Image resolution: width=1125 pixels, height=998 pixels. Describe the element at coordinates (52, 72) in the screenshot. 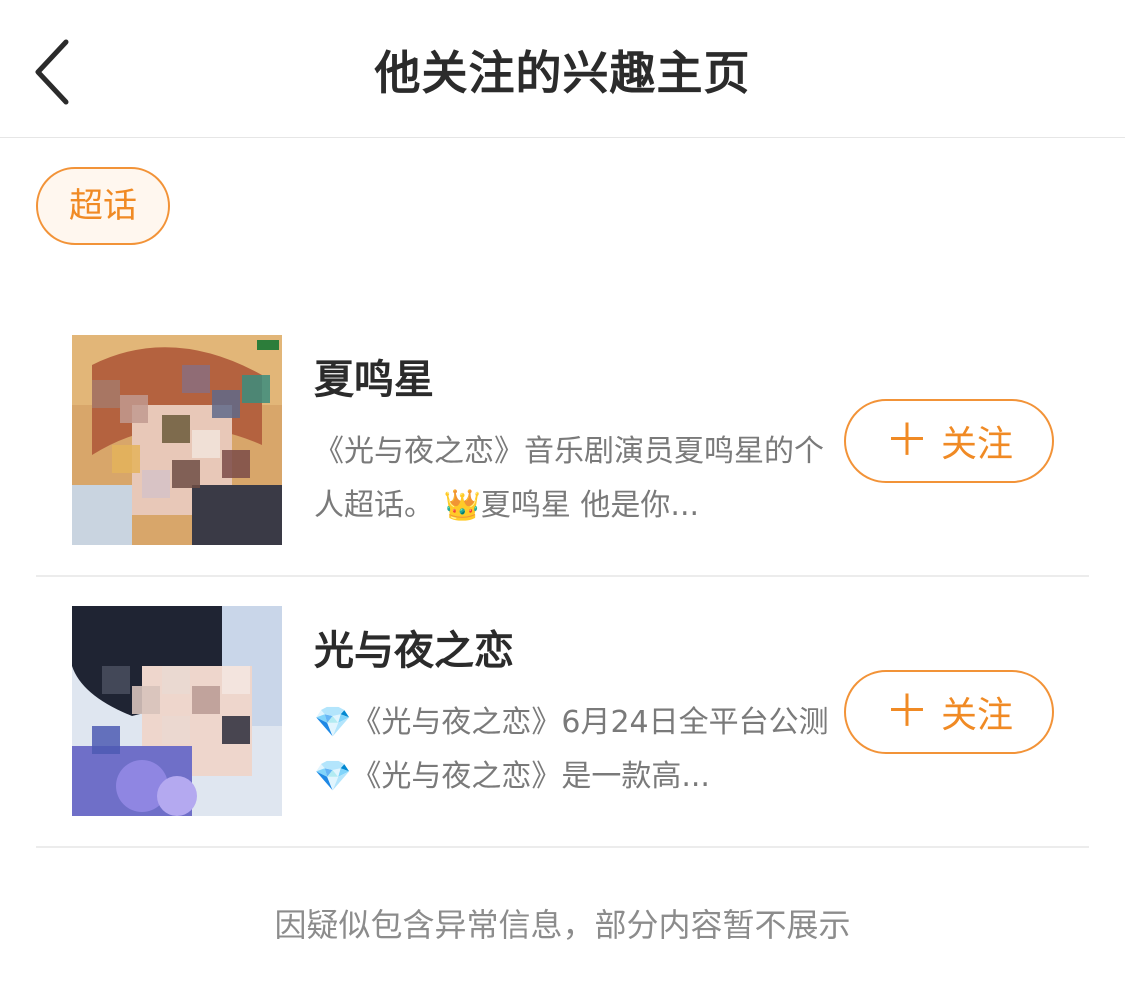

I see `chevron-left-icon` at that location.